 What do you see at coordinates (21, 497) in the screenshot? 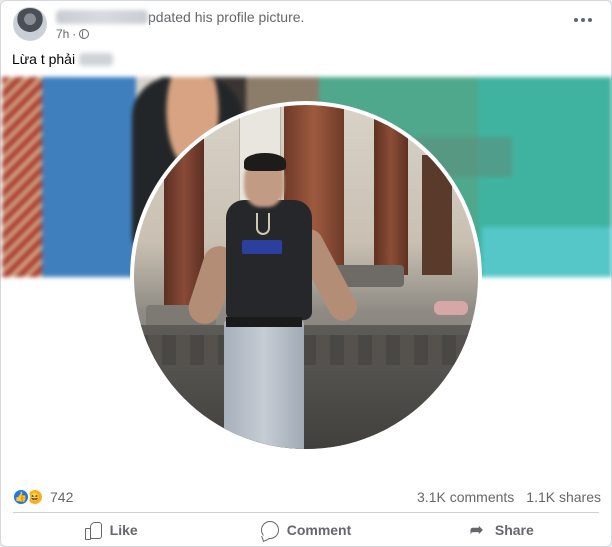
I see `like-reaction-icon: 👍` at bounding box center [21, 497].